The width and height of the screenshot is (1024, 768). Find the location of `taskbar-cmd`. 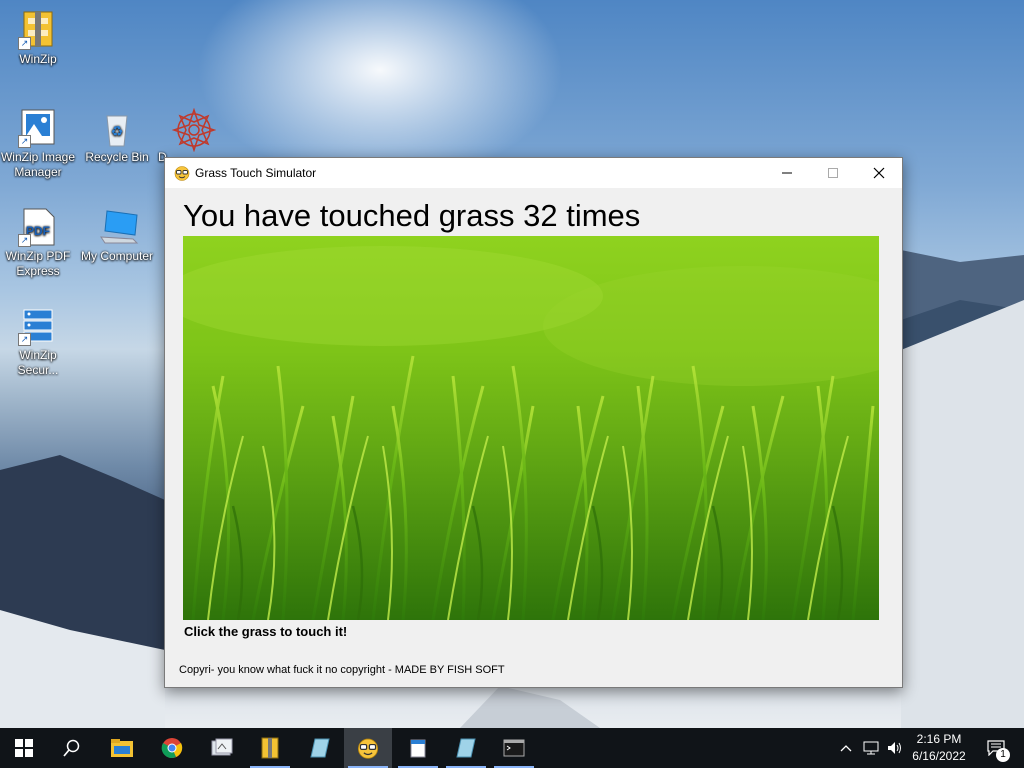

taskbar-cmd is located at coordinates (514, 748).